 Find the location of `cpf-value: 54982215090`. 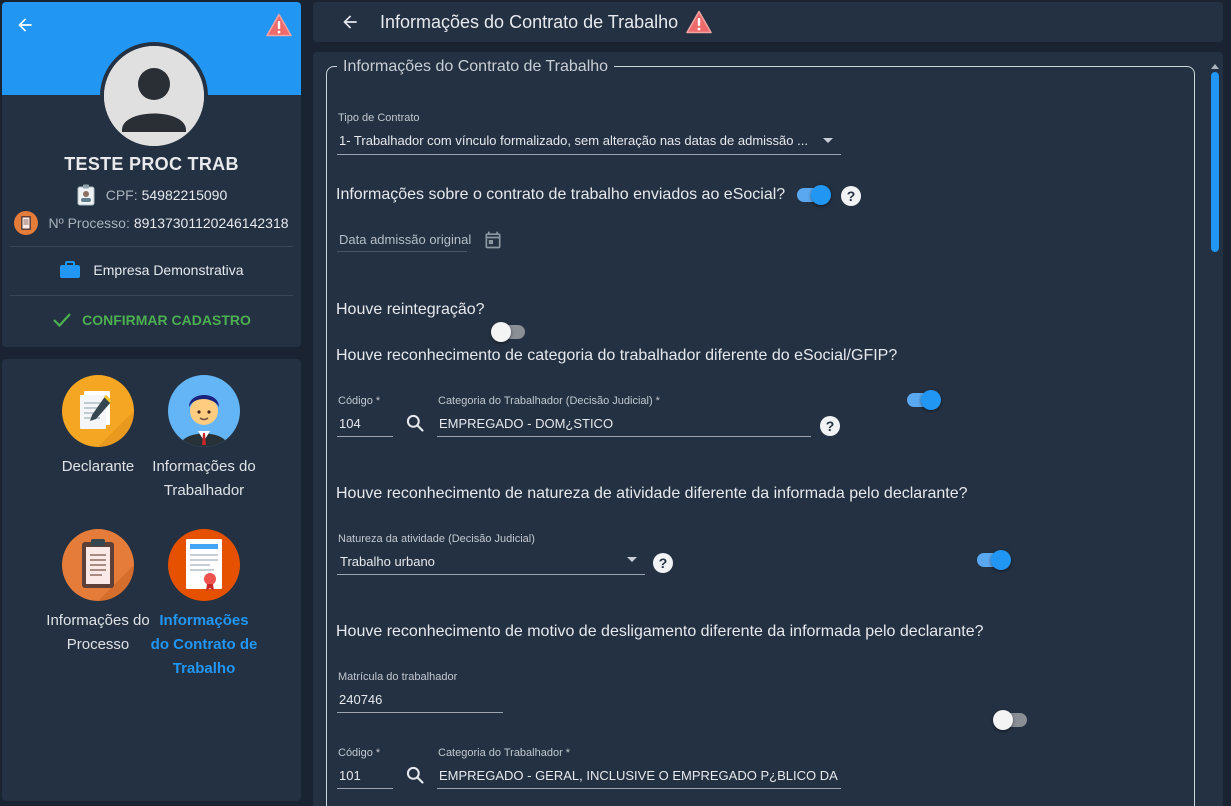

cpf-value: 54982215090 is located at coordinates (184, 195).